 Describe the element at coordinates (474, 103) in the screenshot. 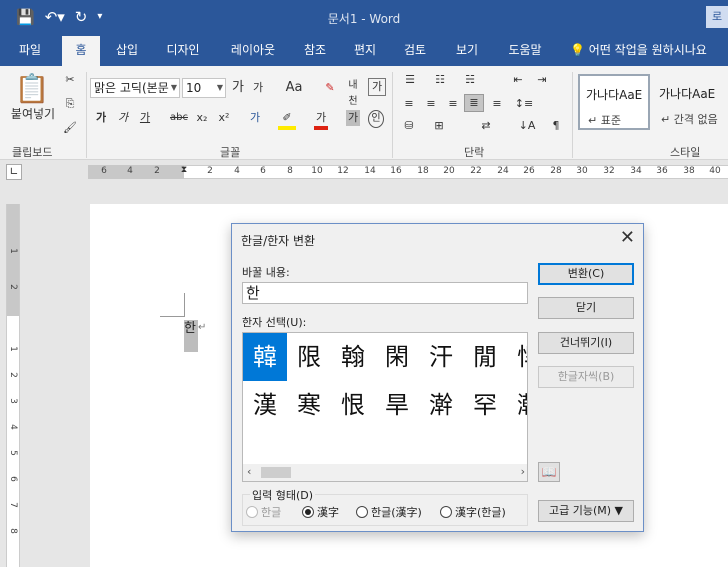

I see `justify-icon: ≣` at that location.